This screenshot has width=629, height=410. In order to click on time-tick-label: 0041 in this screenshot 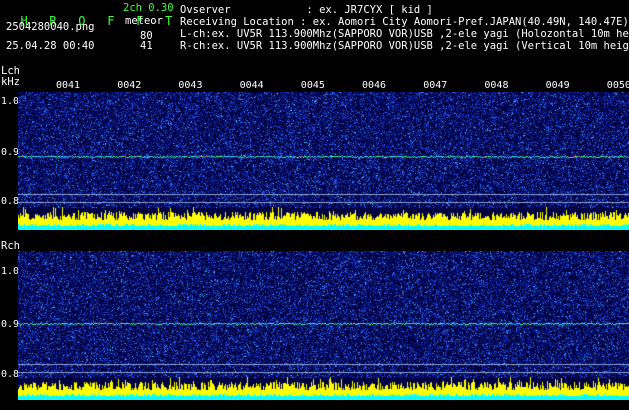, I will do `click(68, 85)`.